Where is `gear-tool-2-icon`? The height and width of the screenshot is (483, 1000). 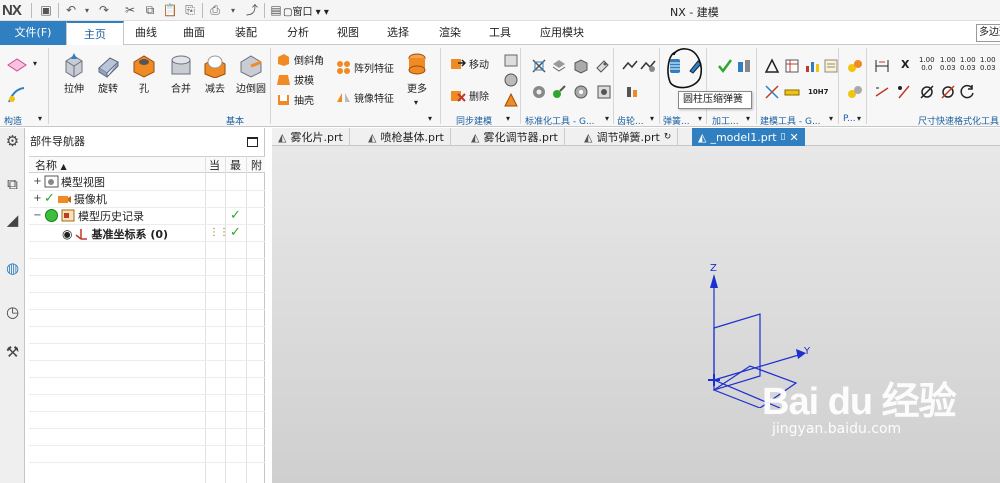
gear-tool-2-icon is located at coordinates (648, 66).